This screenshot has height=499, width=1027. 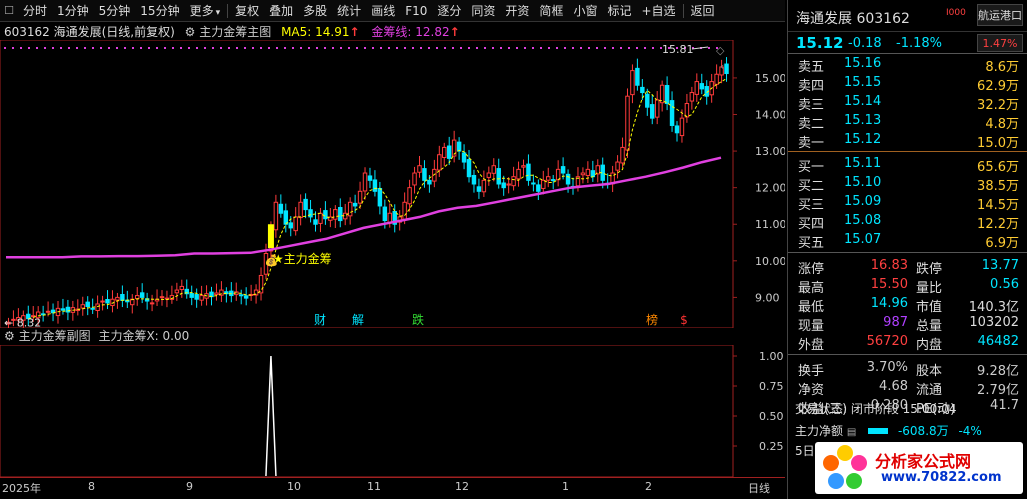 I want to click on bid-row: 买三 15.09 14.5万, so click(x=907, y=202).